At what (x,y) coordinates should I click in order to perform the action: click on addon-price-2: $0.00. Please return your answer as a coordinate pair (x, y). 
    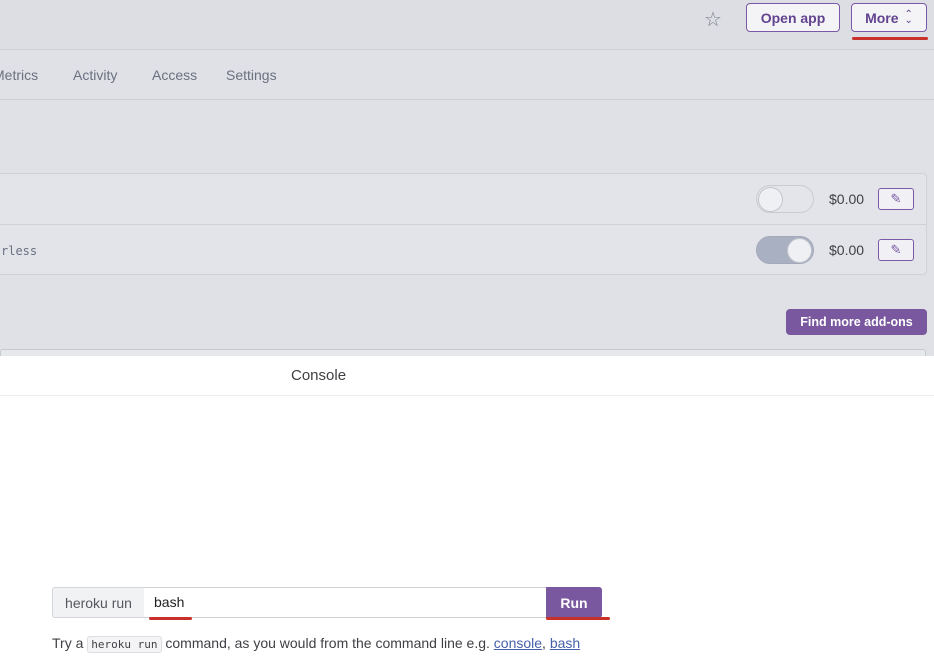
    Looking at the image, I should click on (847, 250).